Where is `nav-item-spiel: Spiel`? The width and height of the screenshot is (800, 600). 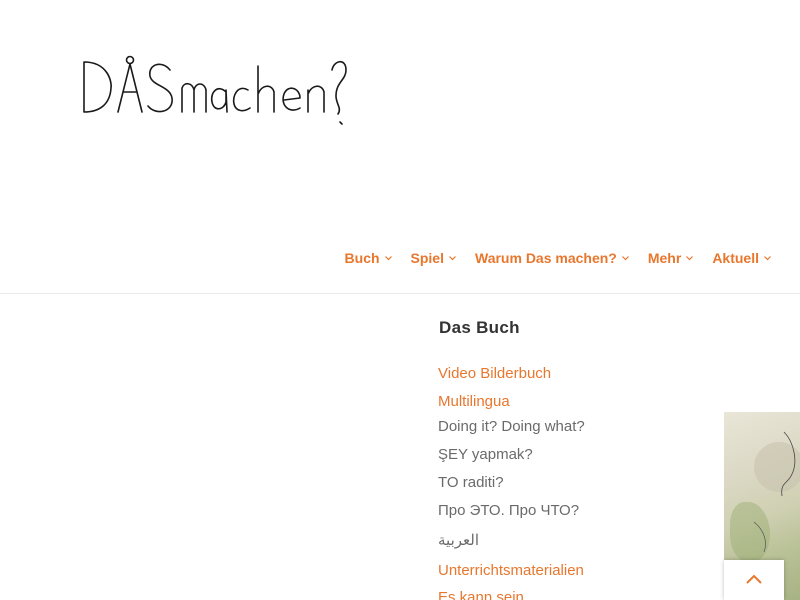
nav-item-spiel: Spiel is located at coordinates (433, 258).